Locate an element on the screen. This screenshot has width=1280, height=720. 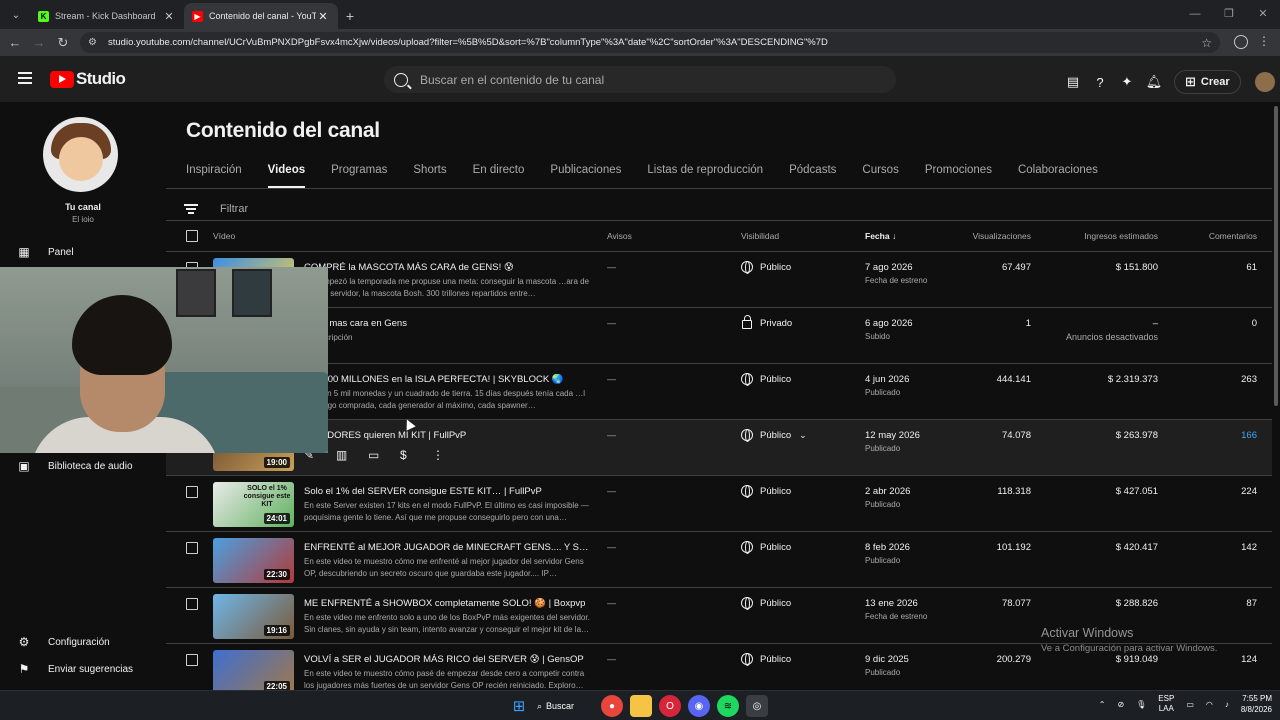
monetization-dollar-icon: $ is located at coordinates (416, 455).